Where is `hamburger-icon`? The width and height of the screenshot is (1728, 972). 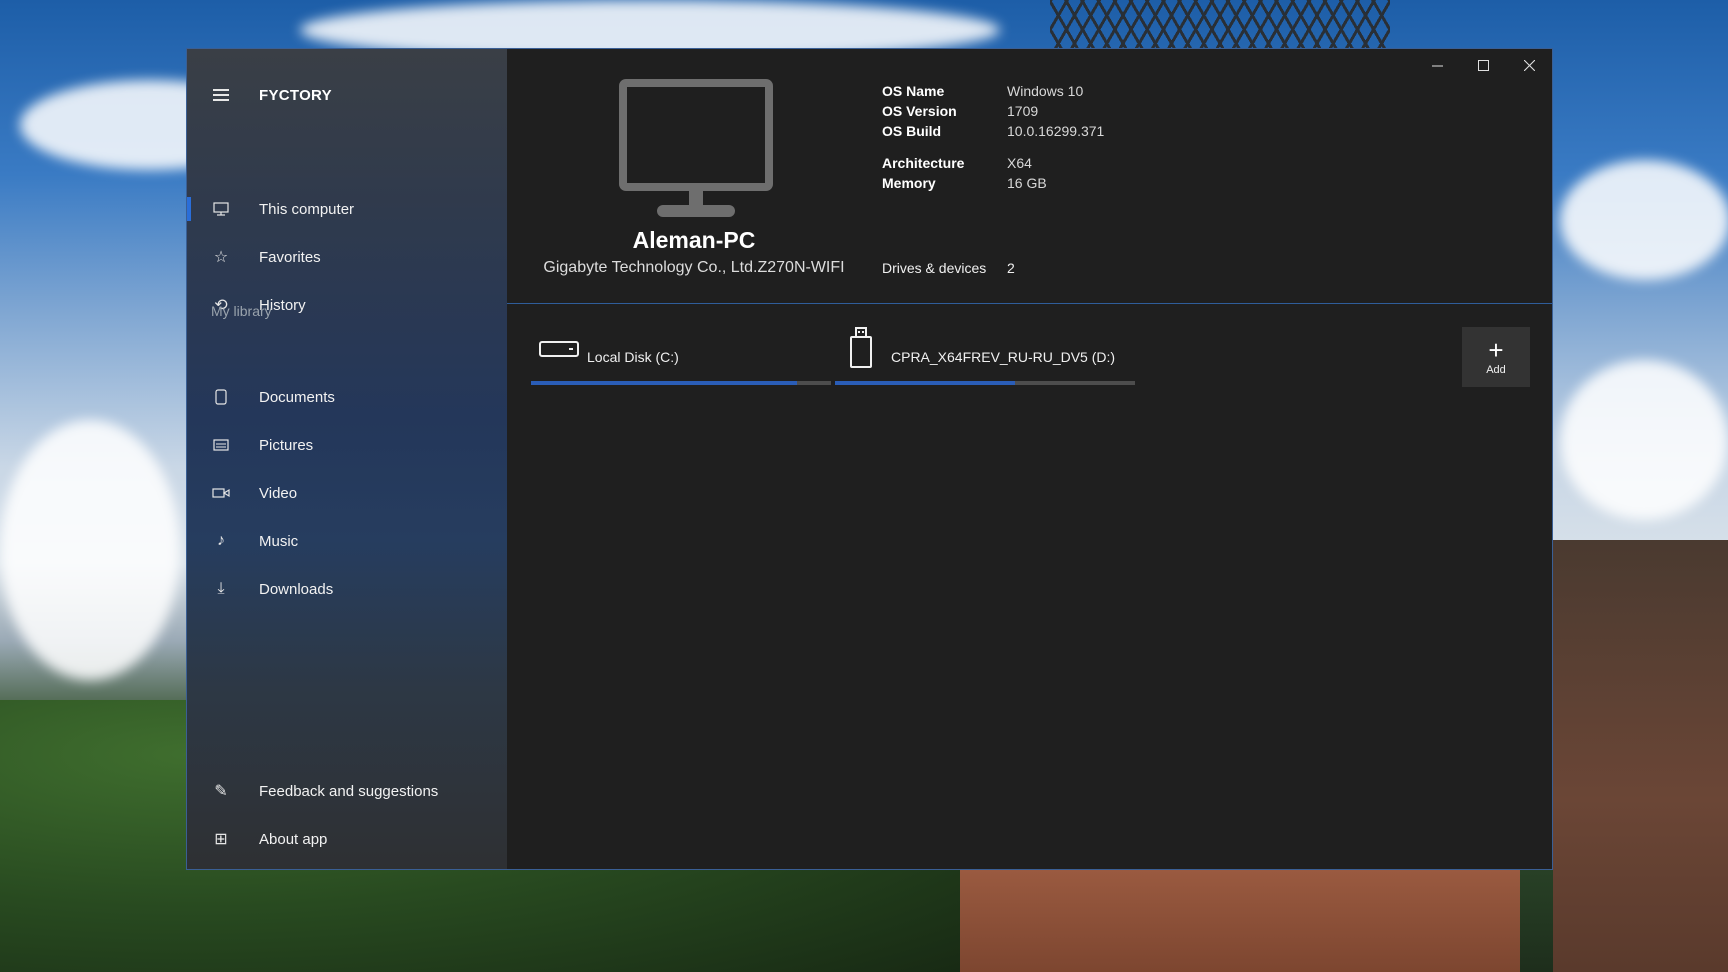
hamburger-icon is located at coordinates (221, 95).